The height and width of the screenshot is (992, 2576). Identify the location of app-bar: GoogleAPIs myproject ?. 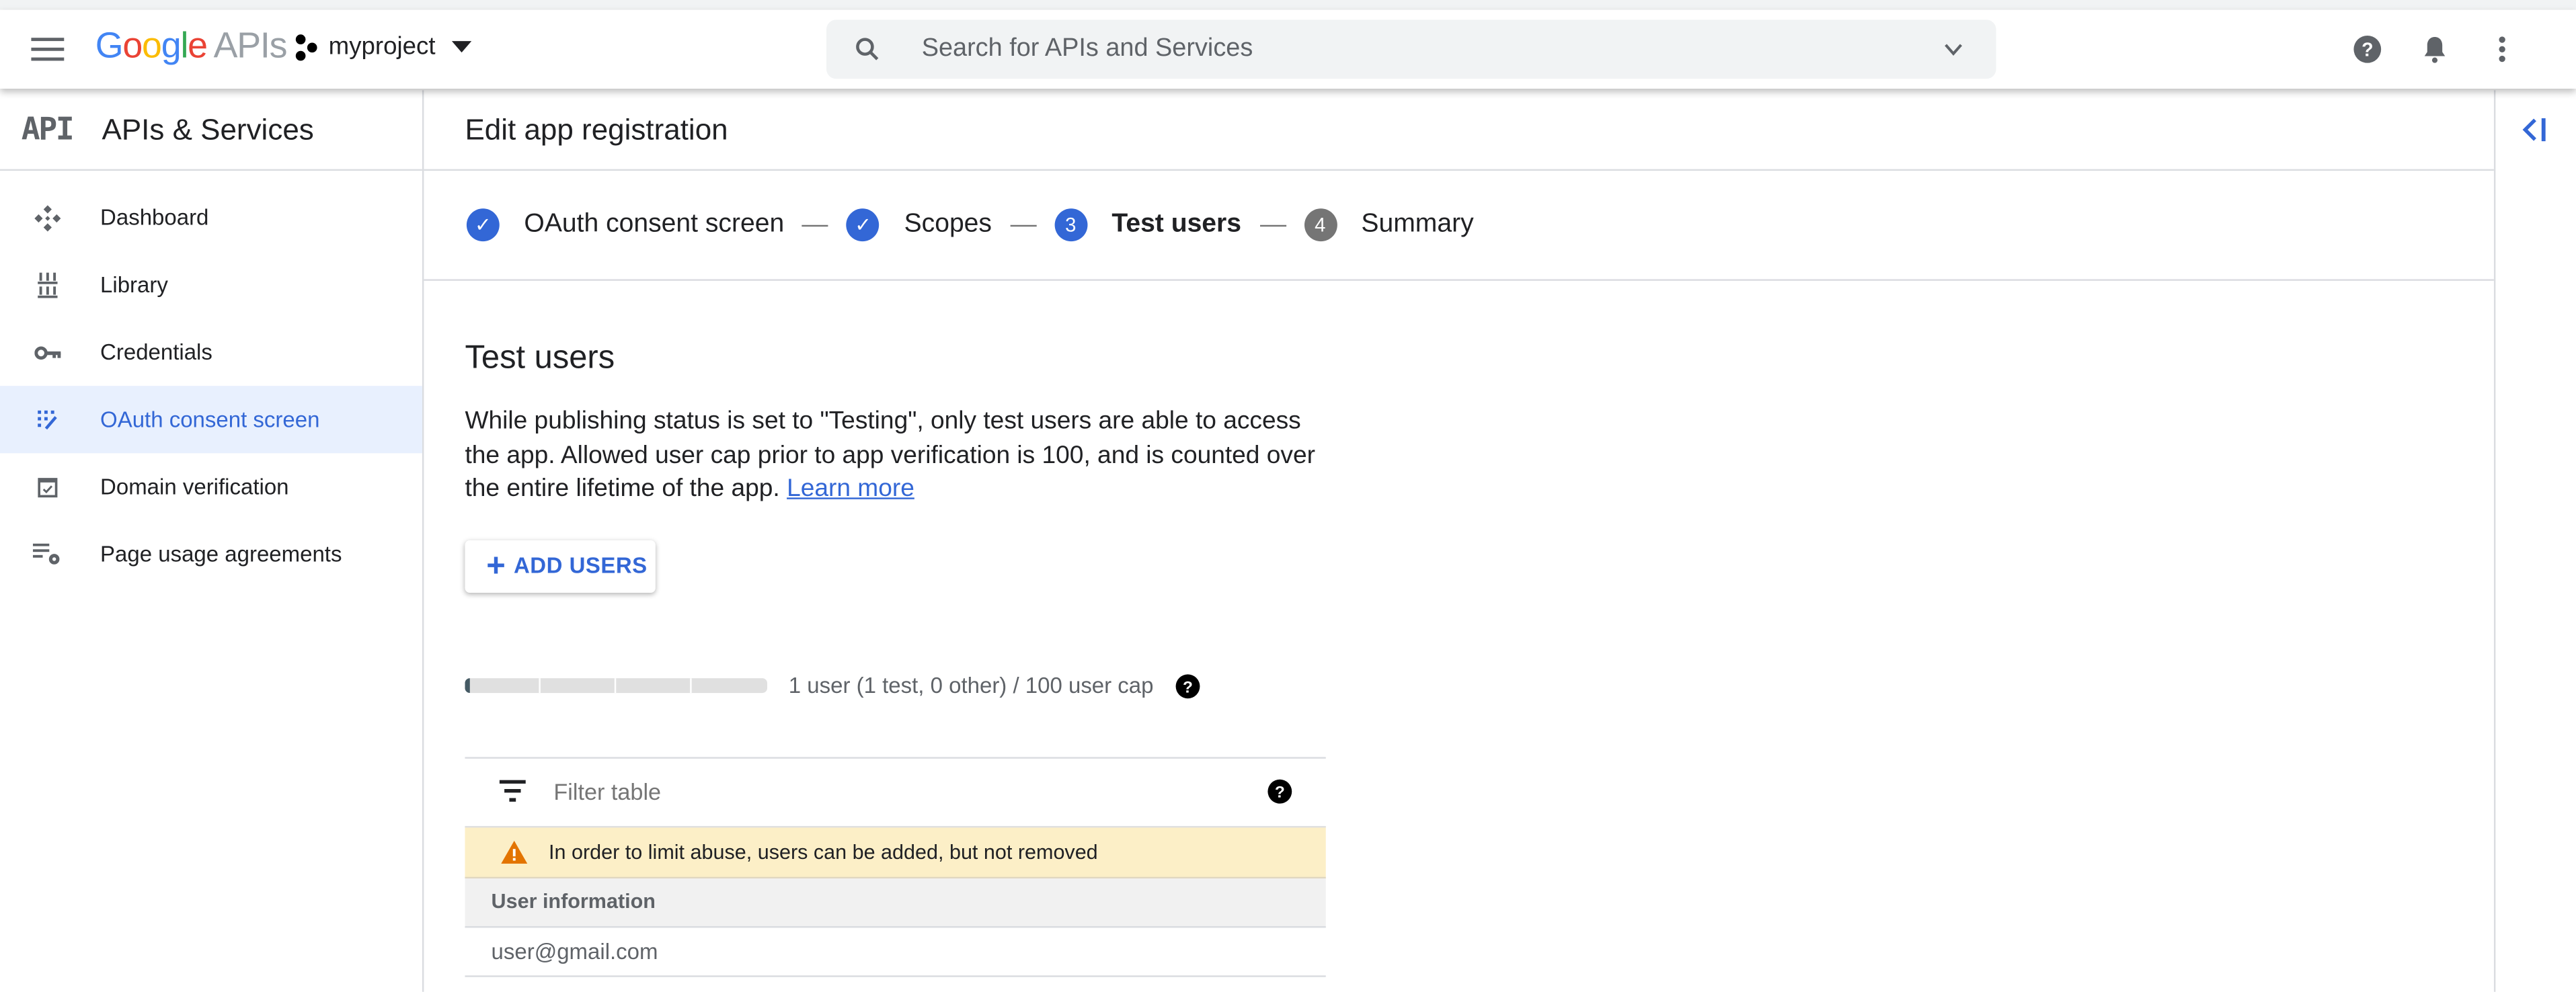
(1288, 49).